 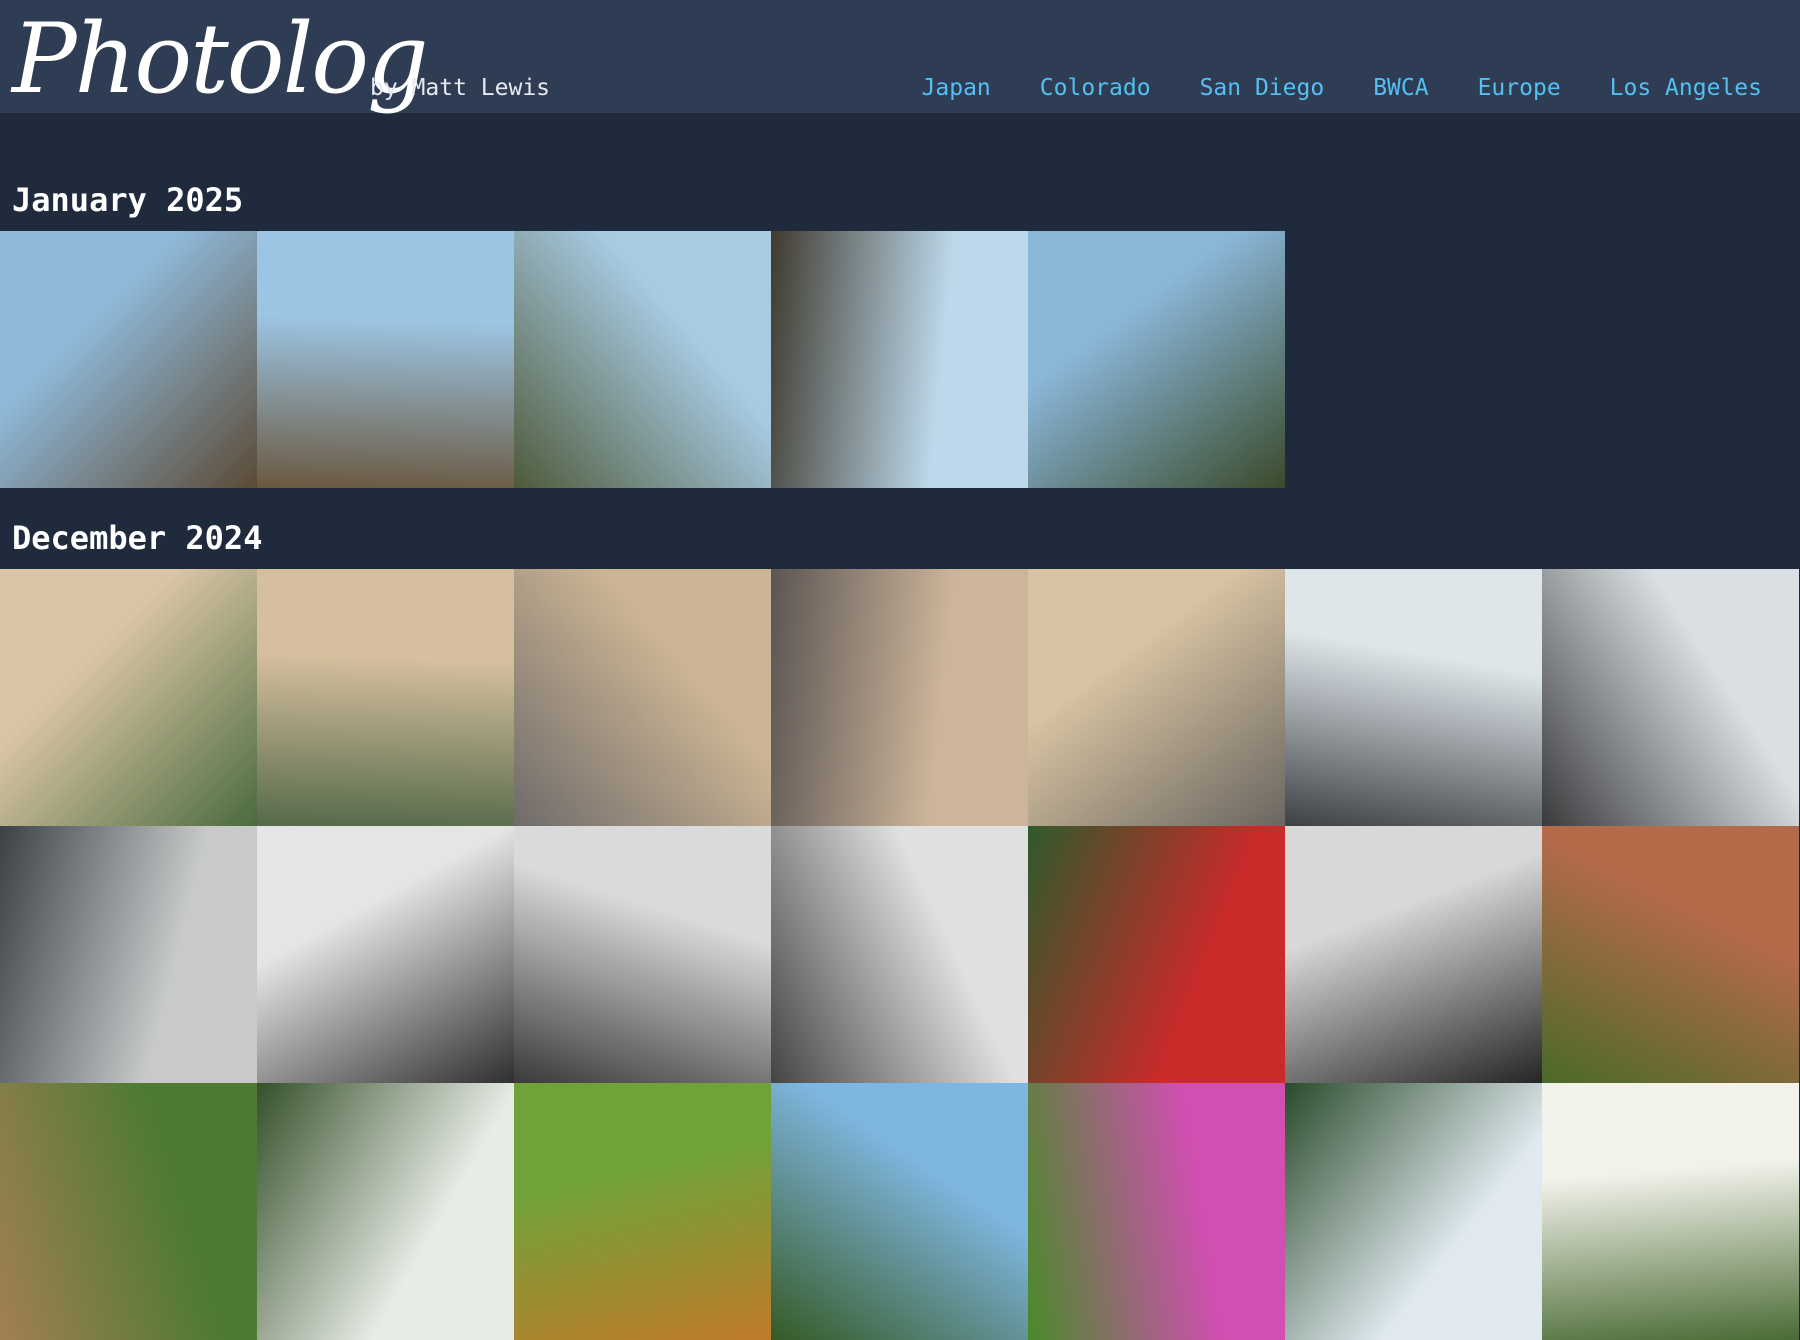 What do you see at coordinates (1670, 697) in the screenshot?
I see `photo-thumbnail-scooter-rider` at bounding box center [1670, 697].